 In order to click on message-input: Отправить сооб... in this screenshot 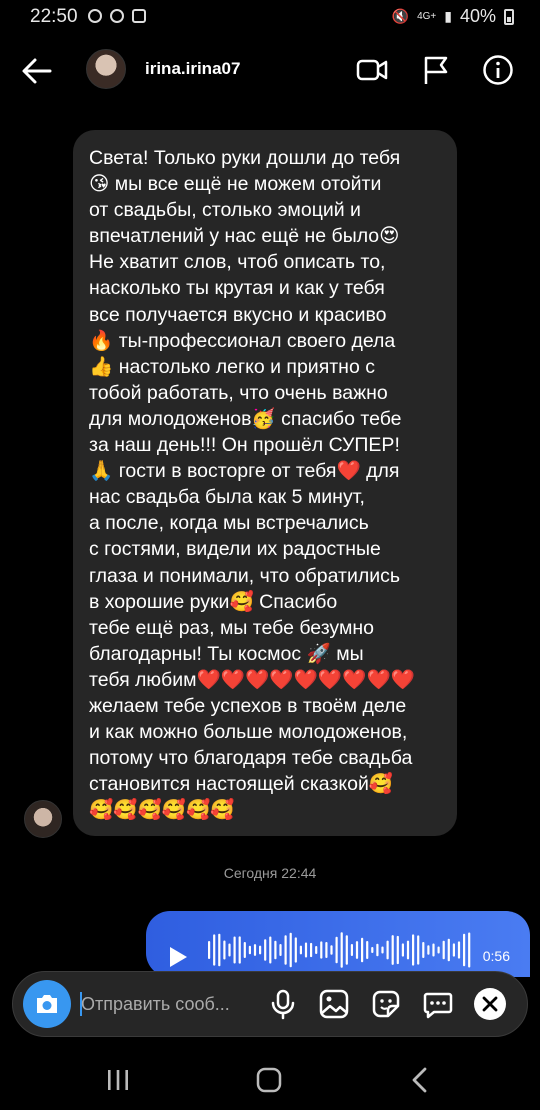, I will do `click(171, 1004)`.